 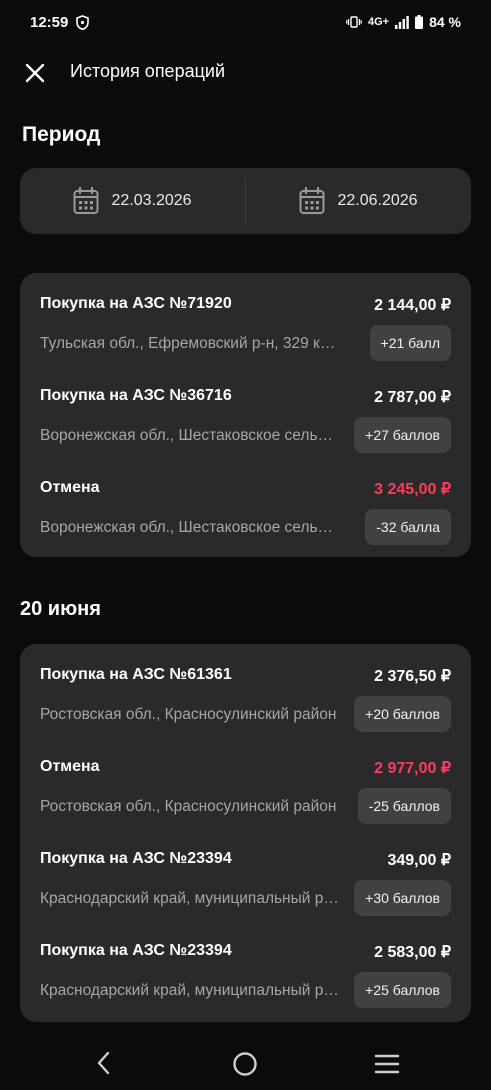 What do you see at coordinates (410, 343) in the screenshot?
I see `points-badge: +21 балл` at bounding box center [410, 343].